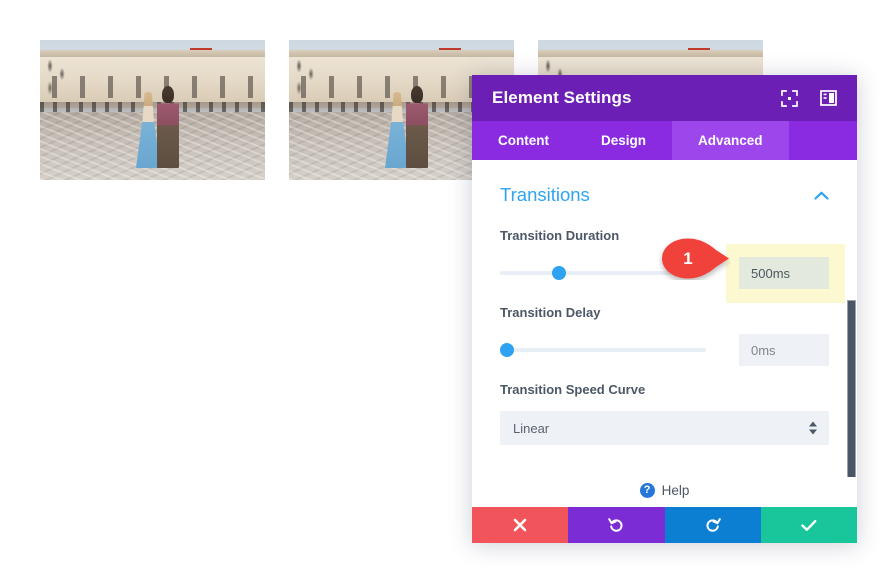 The width and height of the screenshot is (880, 571). I want to click on focus-expand-icon, so click(789, 98).